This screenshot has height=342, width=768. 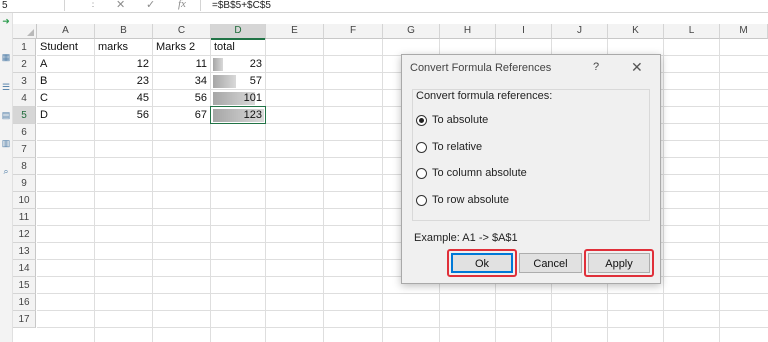 I want to click on radio-label: To column absolute, so click(x=479, y=173).